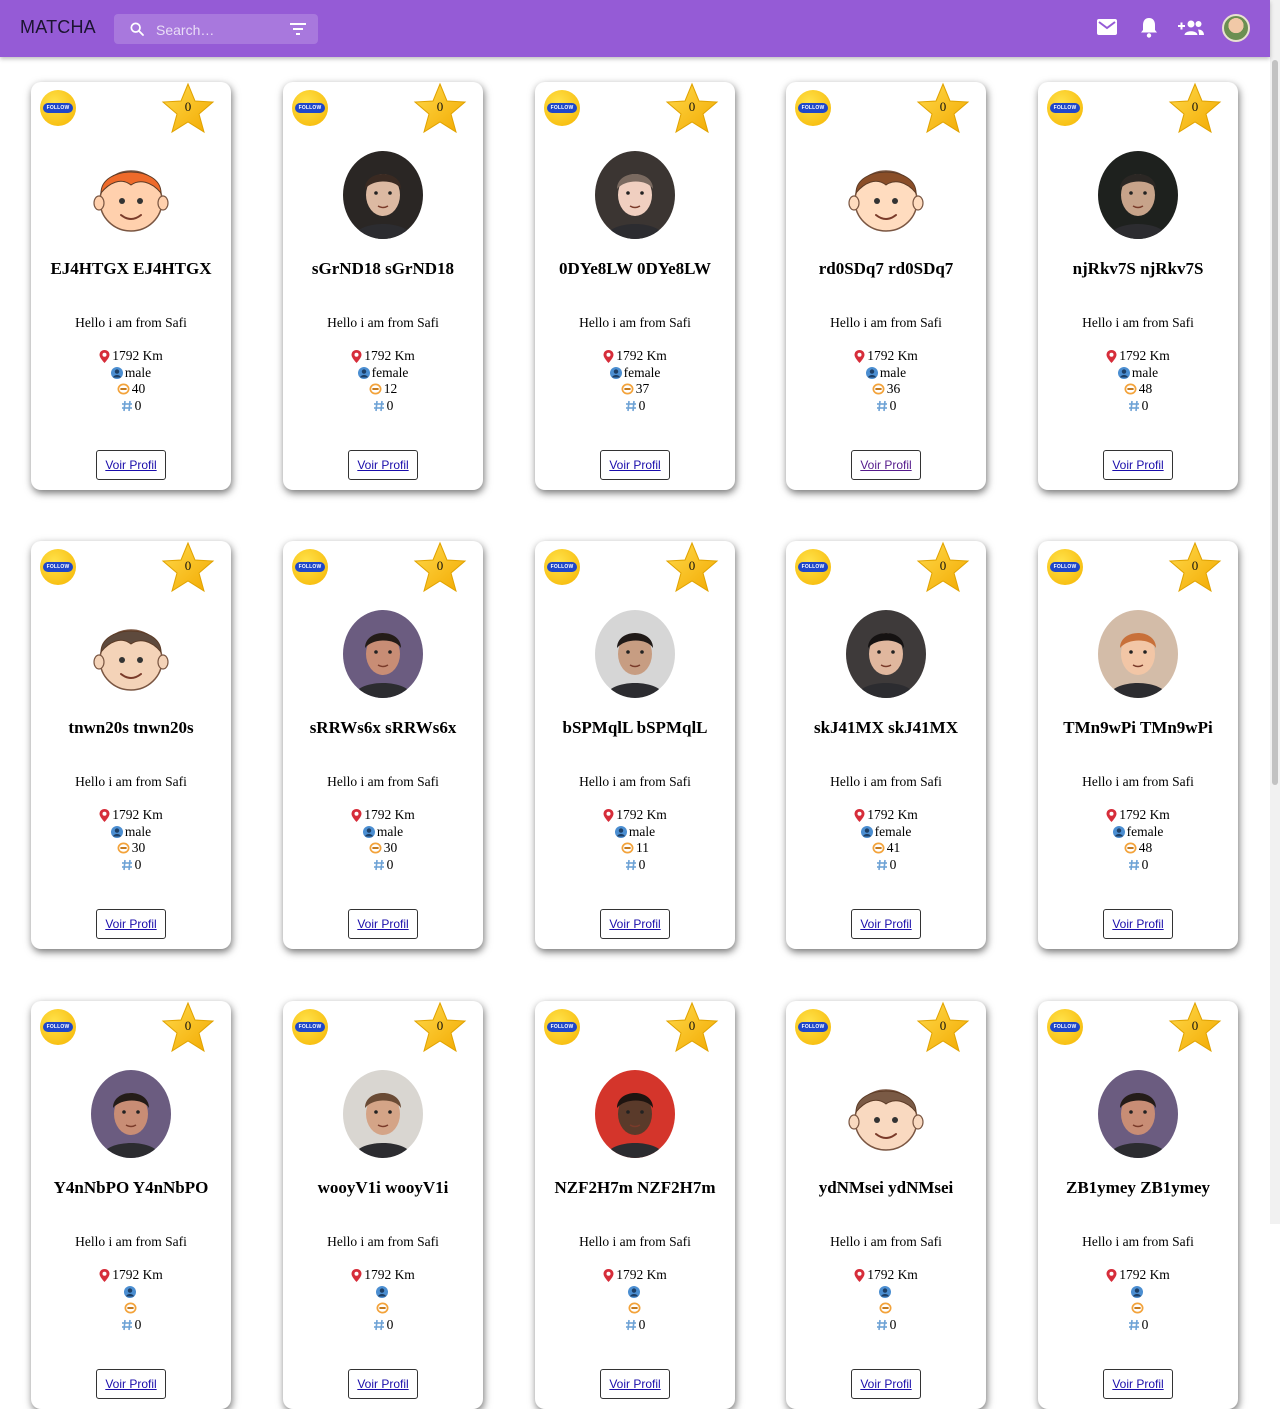  Describe the element at coordinates (893, 388) in the screenshot. I see `age-text: 36` at that location.